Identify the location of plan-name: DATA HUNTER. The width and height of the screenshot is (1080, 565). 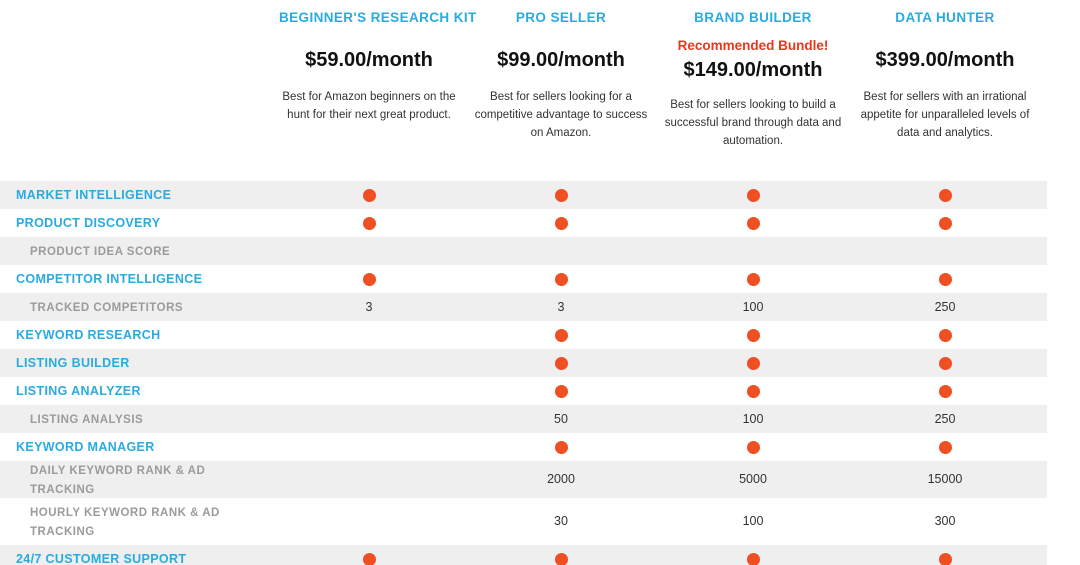
(945, 17).